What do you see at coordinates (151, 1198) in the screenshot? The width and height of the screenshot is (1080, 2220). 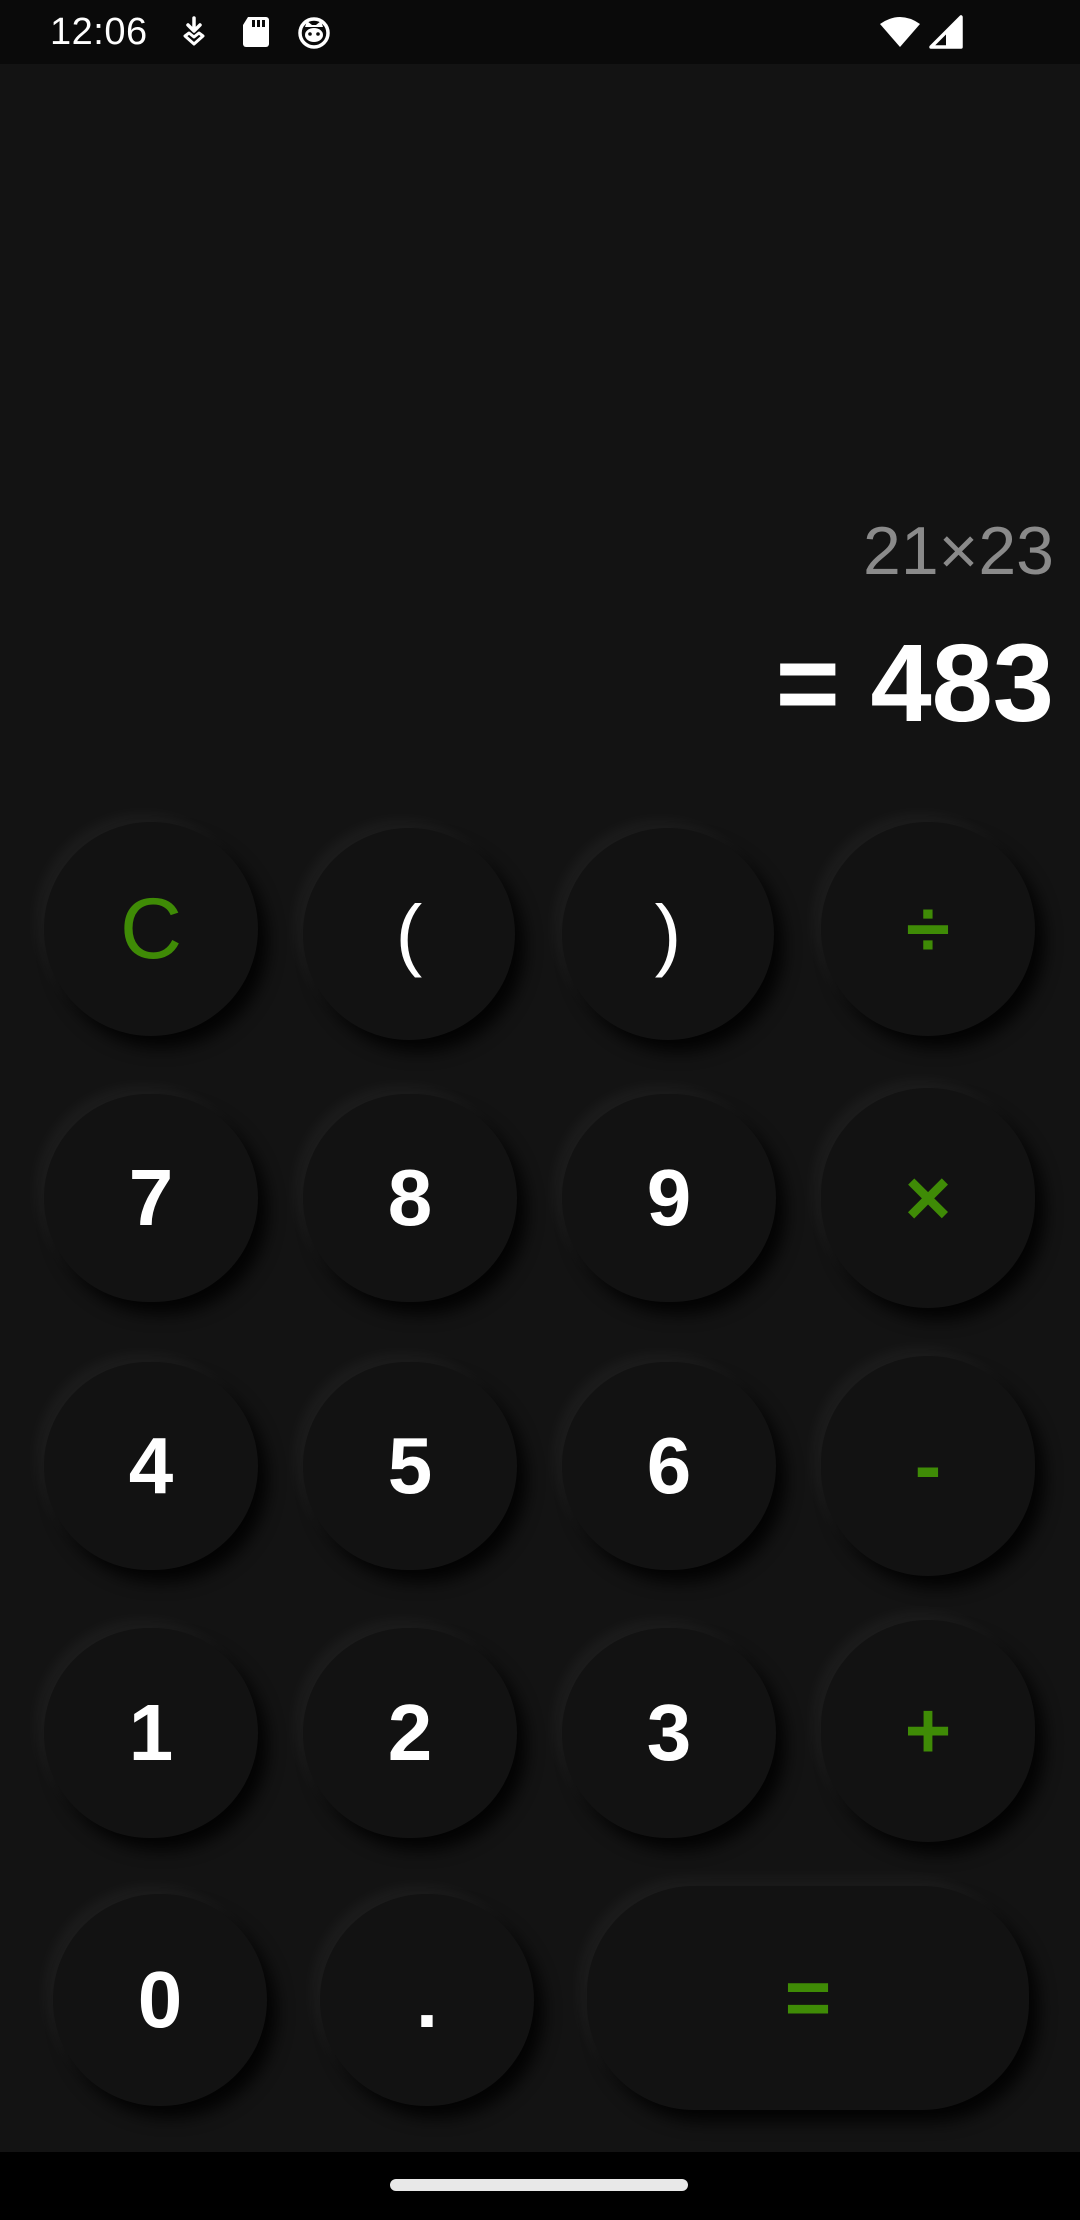 I see `digit-7-button: 7` at bounding box center [151, 1198].